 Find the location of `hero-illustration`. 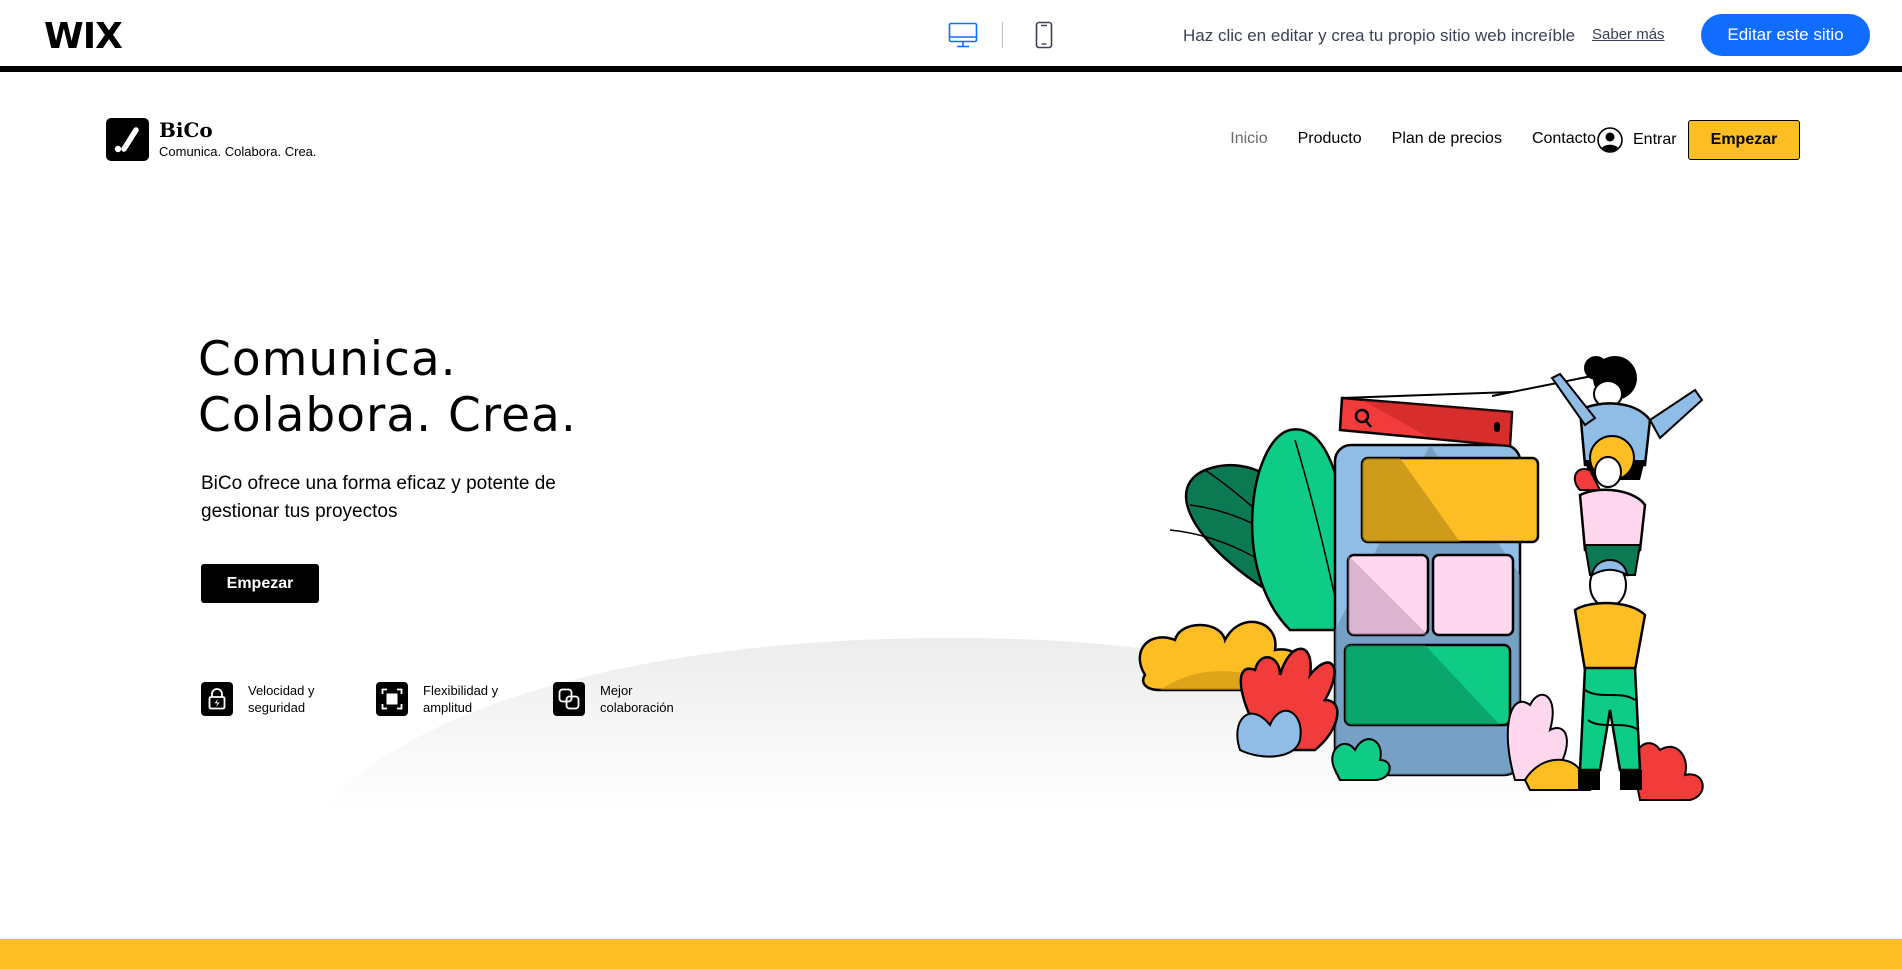

hero-illustration is located at coordinates (1421, 578).